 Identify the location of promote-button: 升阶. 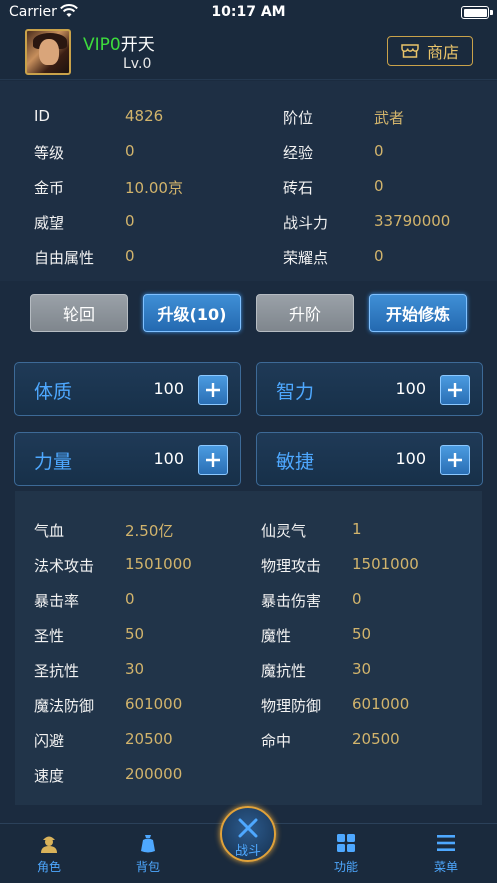
(305, 313).